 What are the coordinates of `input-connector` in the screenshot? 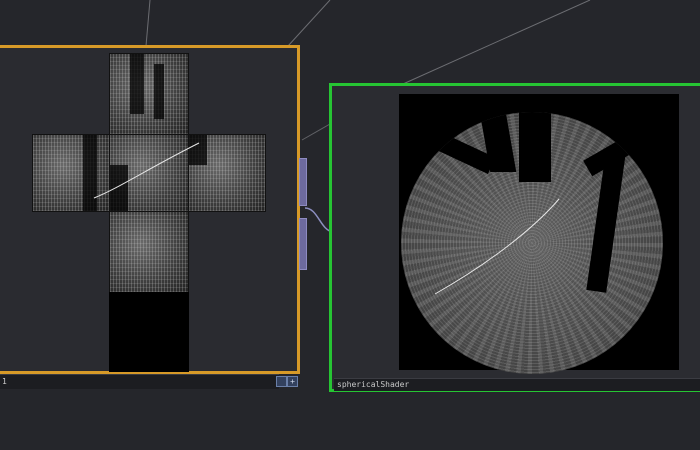 It's located at (303, 182).